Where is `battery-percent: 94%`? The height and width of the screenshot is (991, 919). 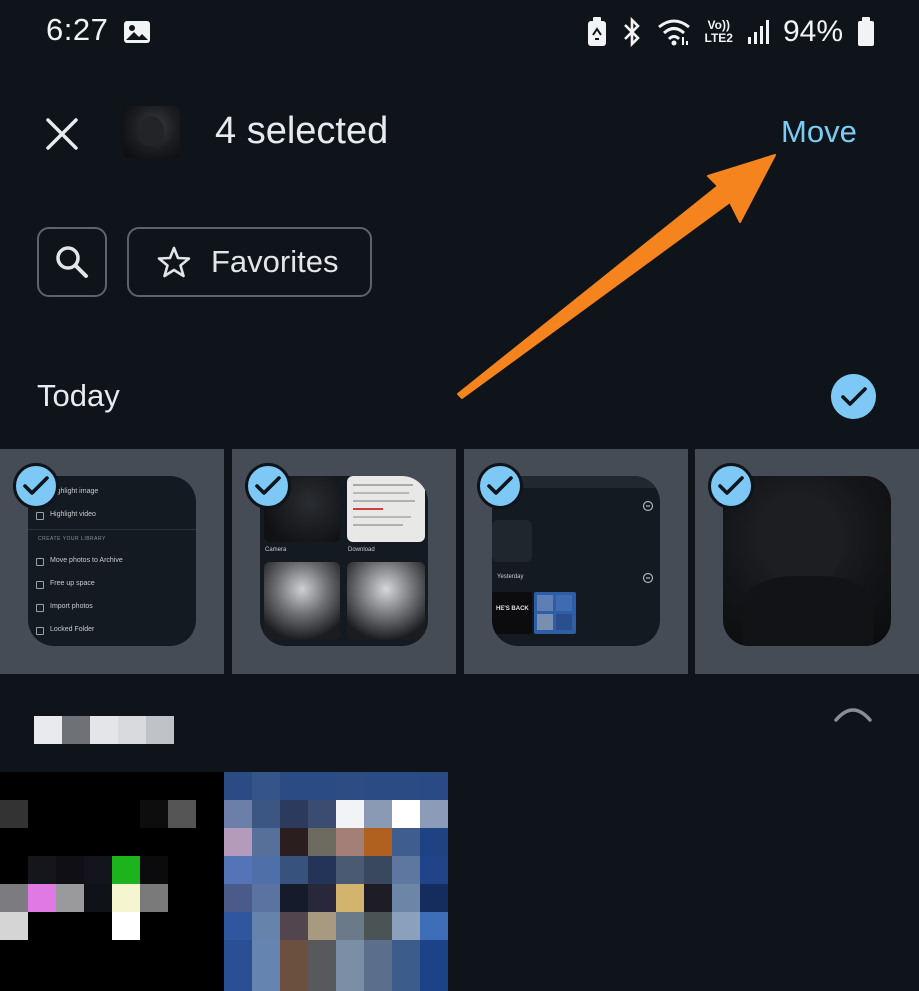
battery-percent: 94% is located at coordinates (812, 31).